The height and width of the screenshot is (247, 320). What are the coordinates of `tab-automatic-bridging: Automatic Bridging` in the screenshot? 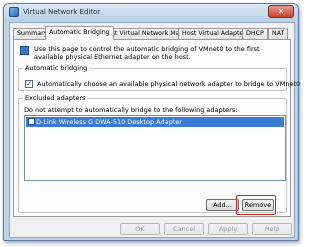 It's located at (79, 33).